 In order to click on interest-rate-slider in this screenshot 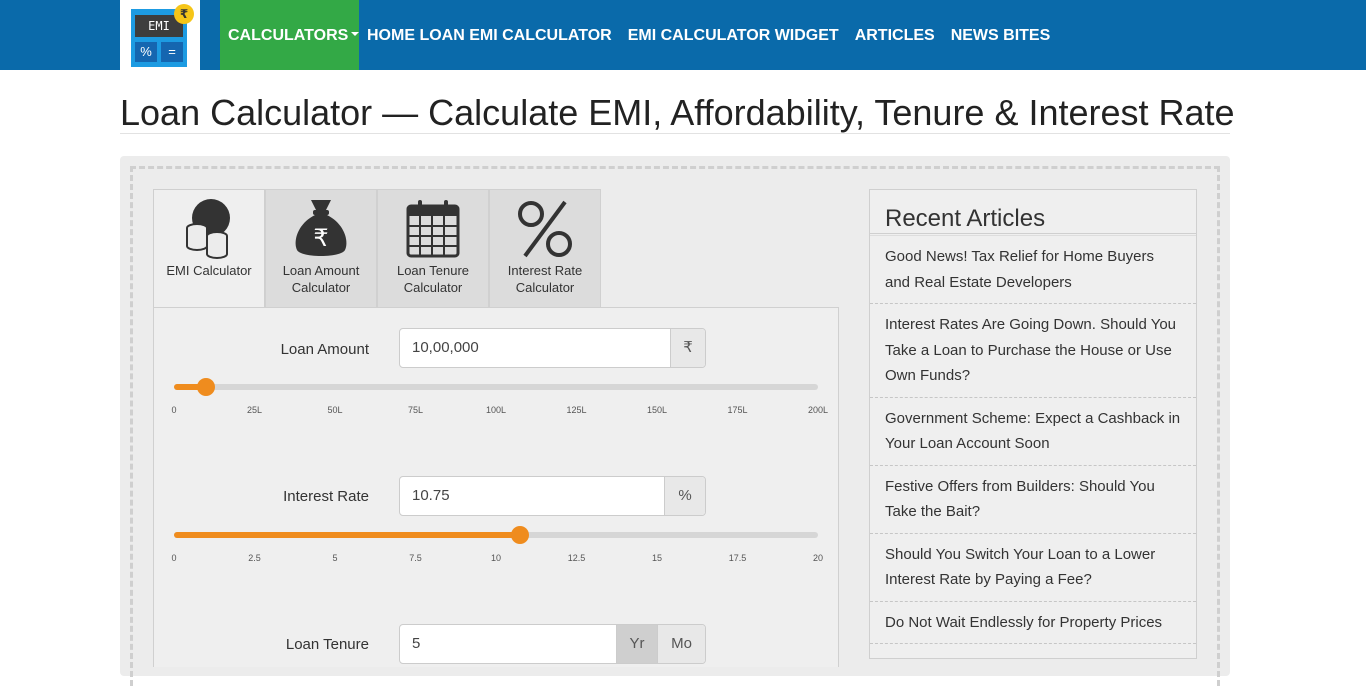, I will do `click(496, 535)`.